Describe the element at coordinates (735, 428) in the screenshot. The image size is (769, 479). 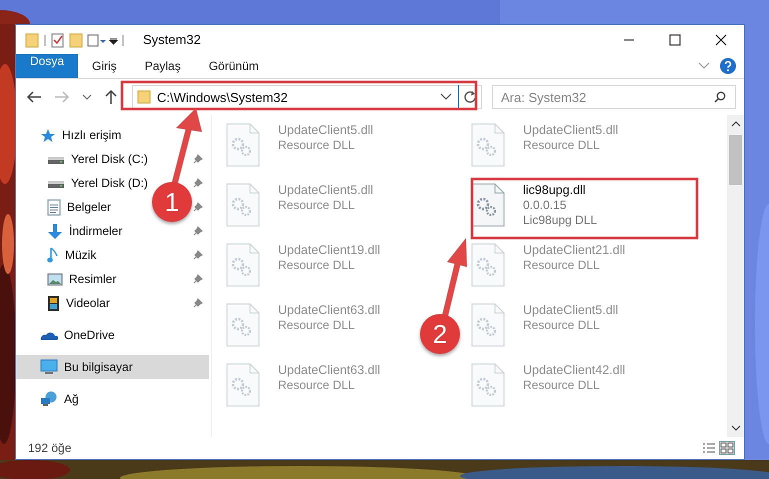
I see `scroll-down-icon` at that location.